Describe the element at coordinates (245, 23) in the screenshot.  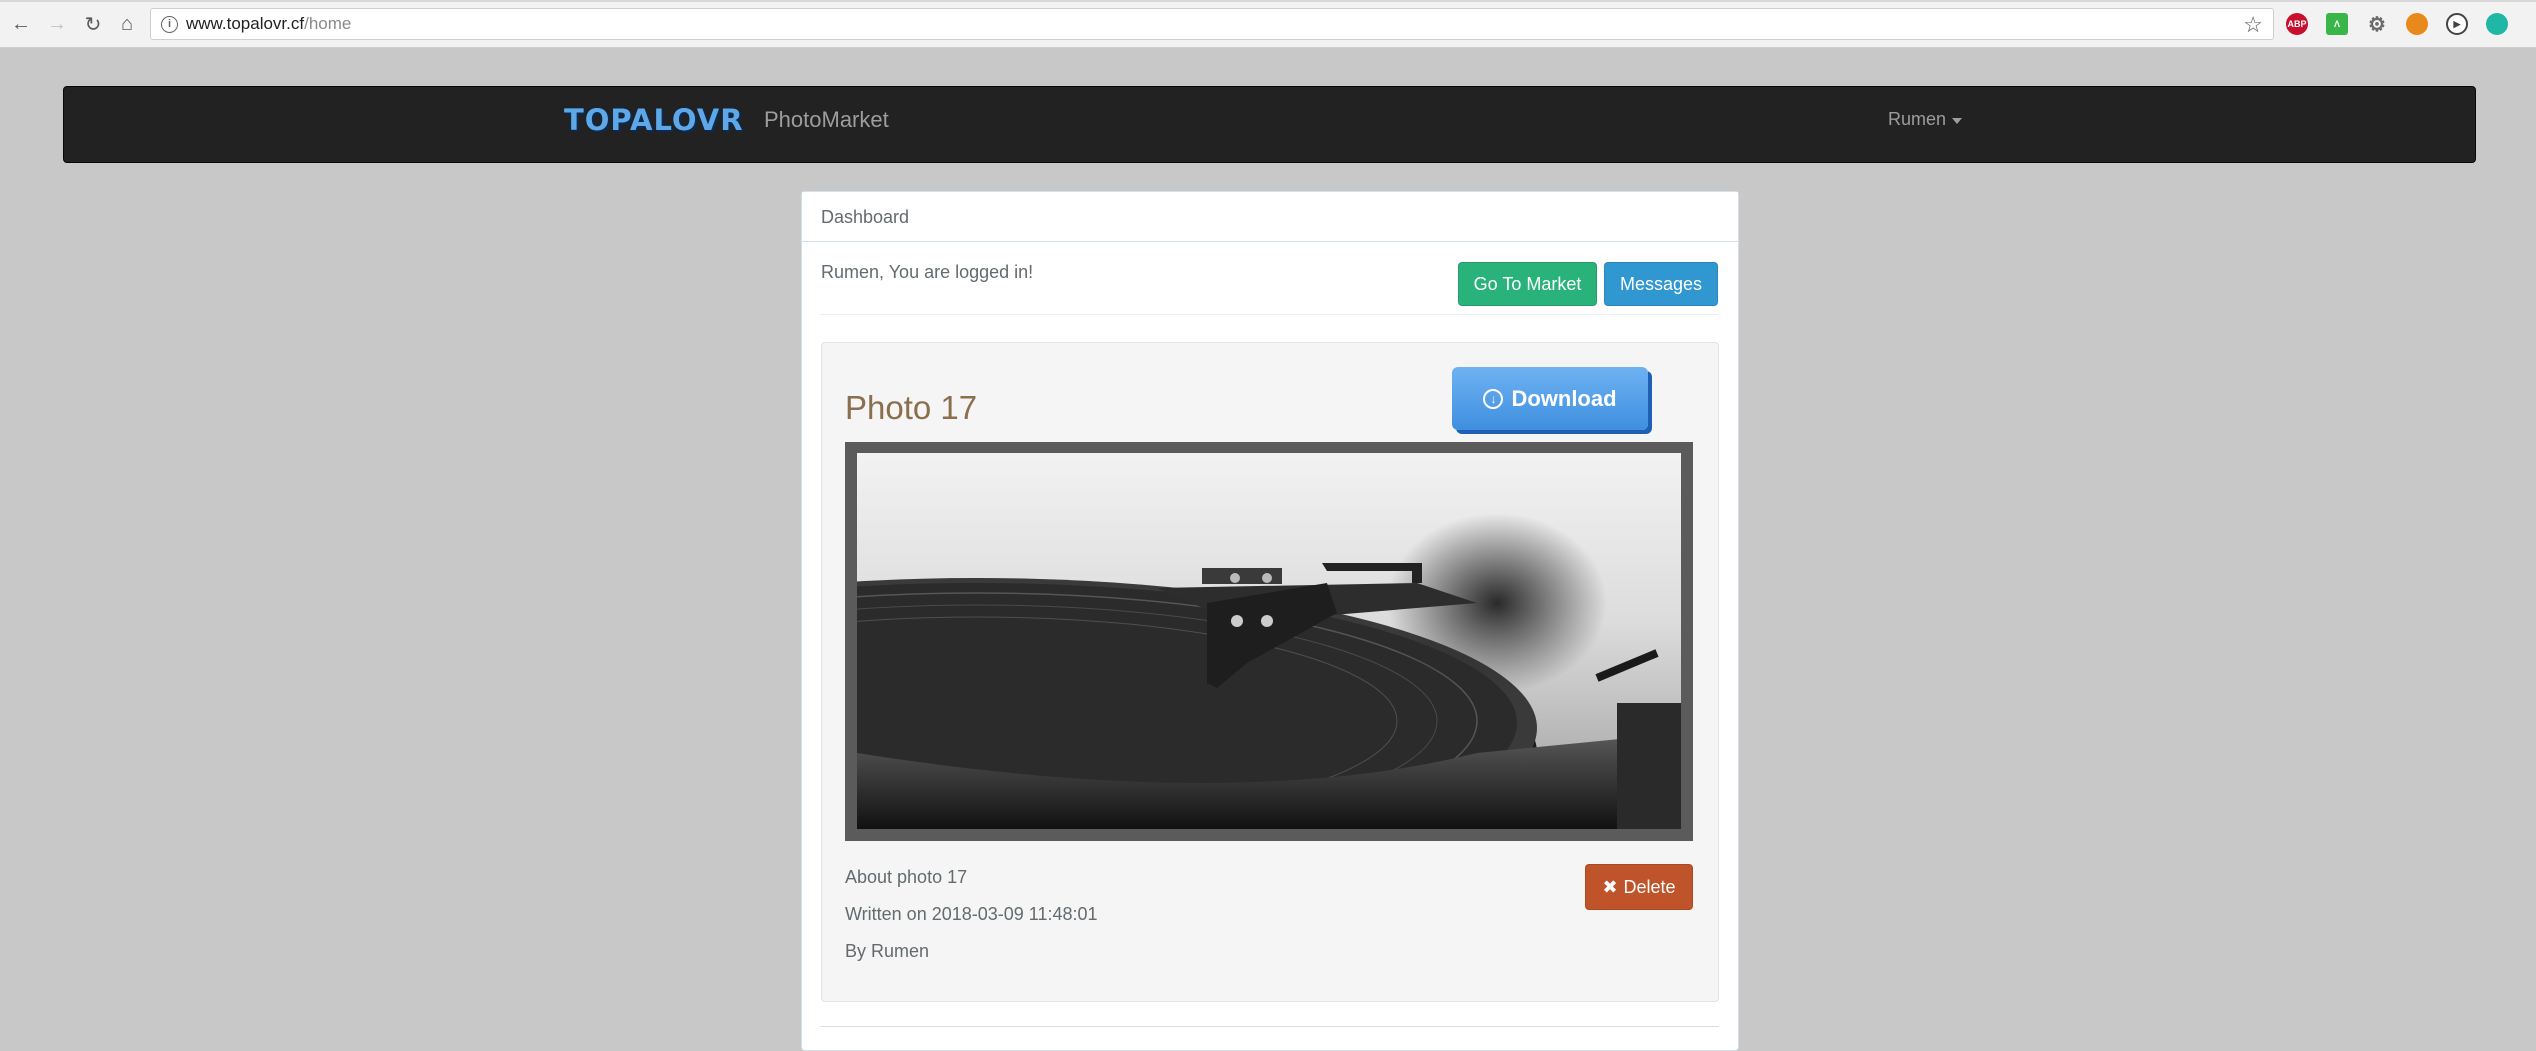
I see `url-host: www.topalovr.cf` at that location.